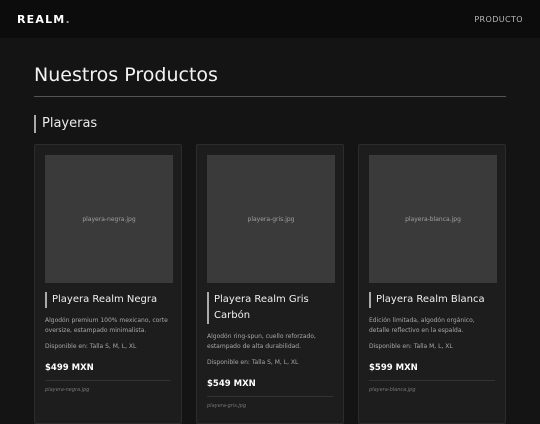 This screenshot has height=424, width=540. What do you see at coordinates (270, 308) in the screenshot?
I see `product-name: Playera Realm Gris Carbón` at bounding box center [270, 308].